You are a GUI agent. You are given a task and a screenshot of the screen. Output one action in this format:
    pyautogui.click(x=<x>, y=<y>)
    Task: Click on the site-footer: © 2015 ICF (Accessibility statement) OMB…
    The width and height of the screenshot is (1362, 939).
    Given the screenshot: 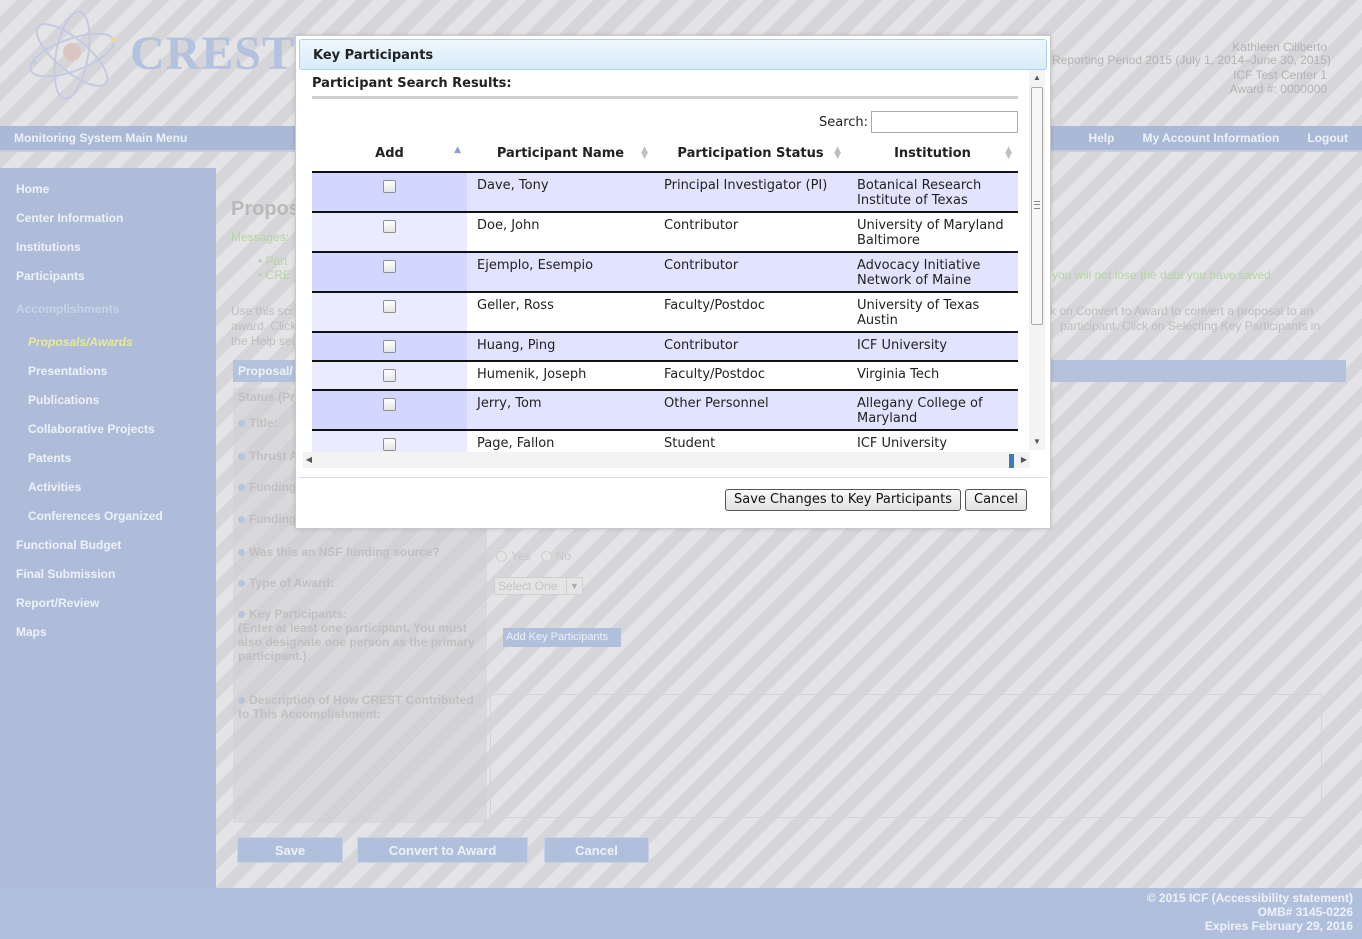 What is the action you would take?
    pyautogui.click(x=681, y=913)
    